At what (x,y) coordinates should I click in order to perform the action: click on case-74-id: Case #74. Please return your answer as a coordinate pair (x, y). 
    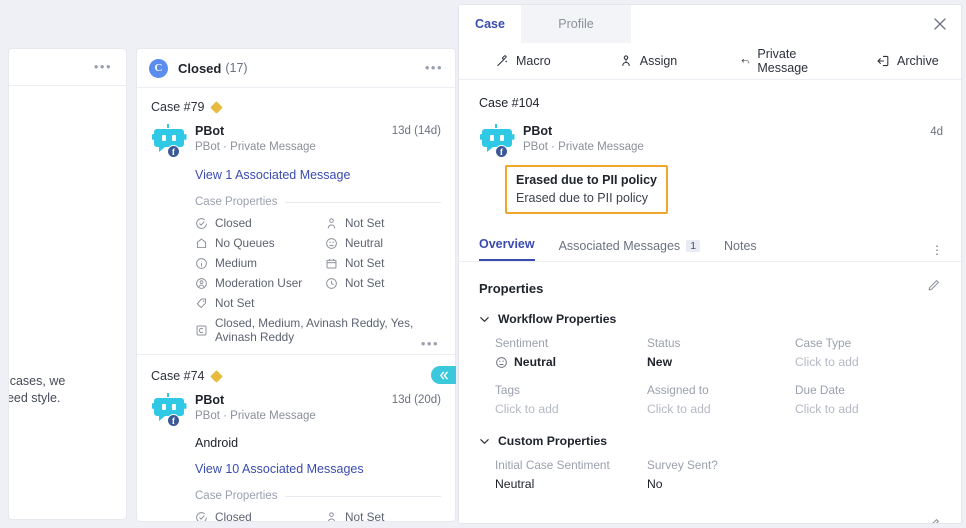
    Looking at the image, I should click on (178, 376).